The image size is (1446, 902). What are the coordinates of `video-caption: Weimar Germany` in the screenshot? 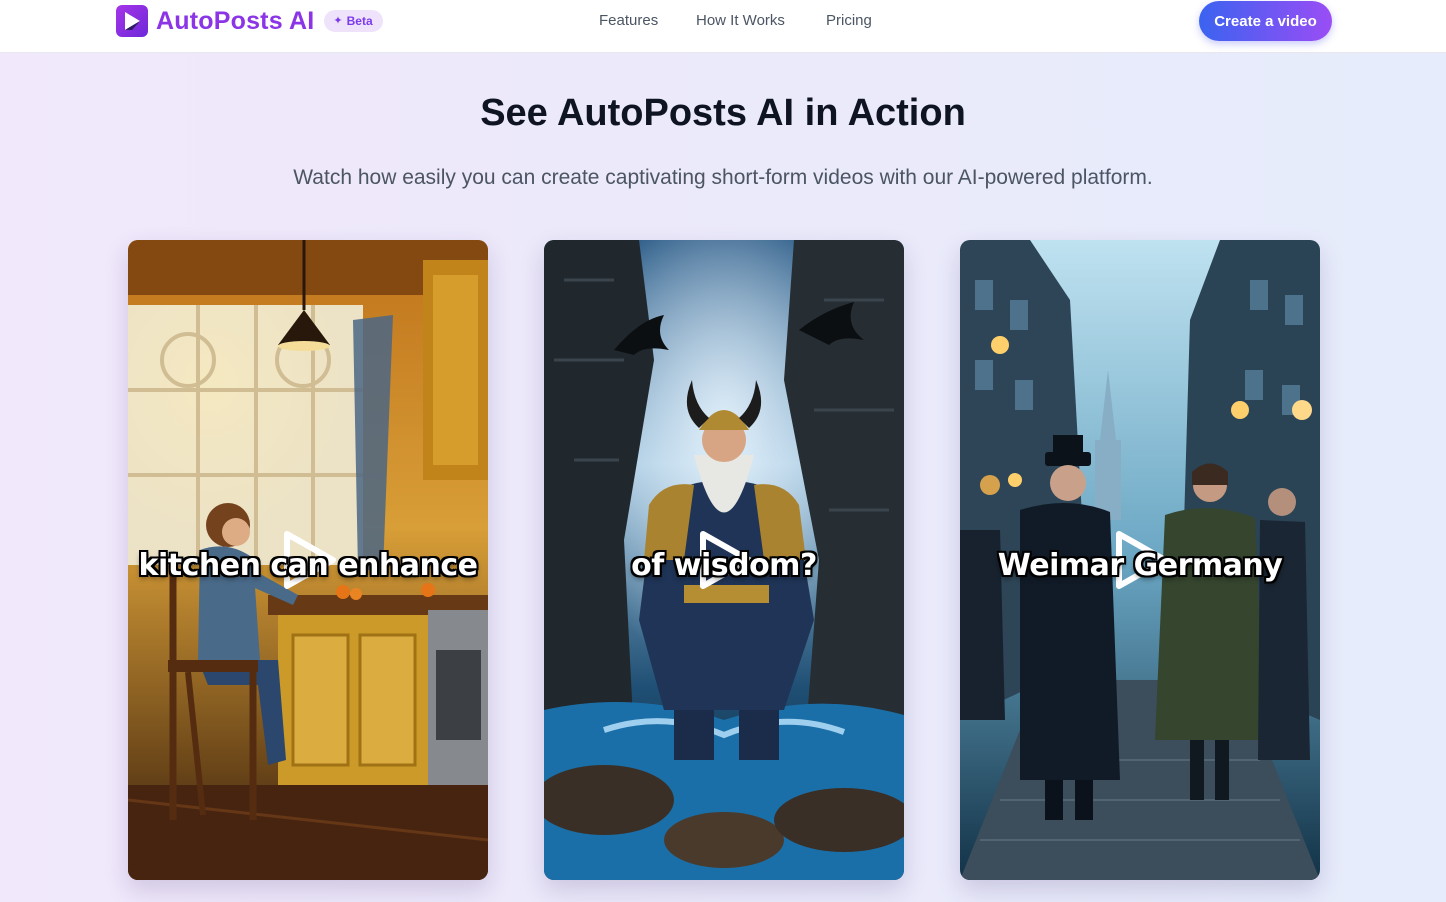 It's located at (1140, 565).